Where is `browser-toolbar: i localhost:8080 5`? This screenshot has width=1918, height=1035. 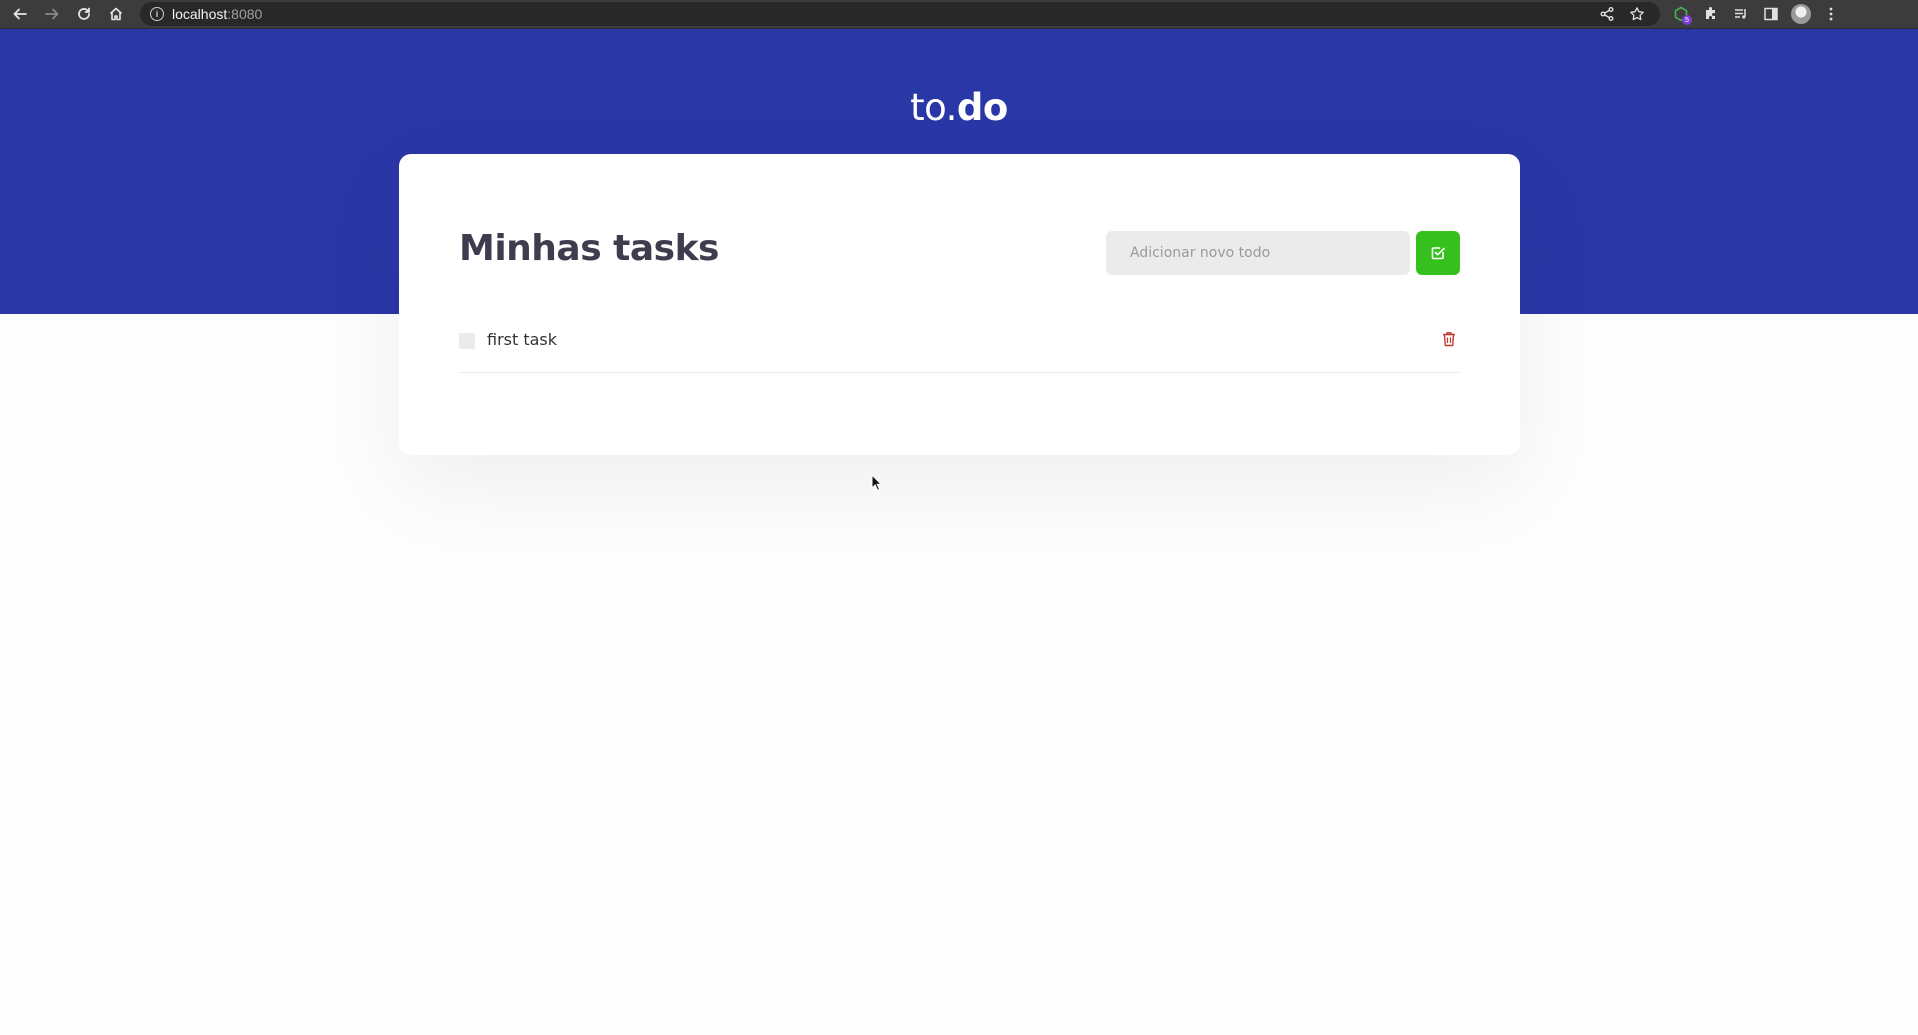
browser-toolbar: i localhost:8080 5 is located at coordinates (959, 14).